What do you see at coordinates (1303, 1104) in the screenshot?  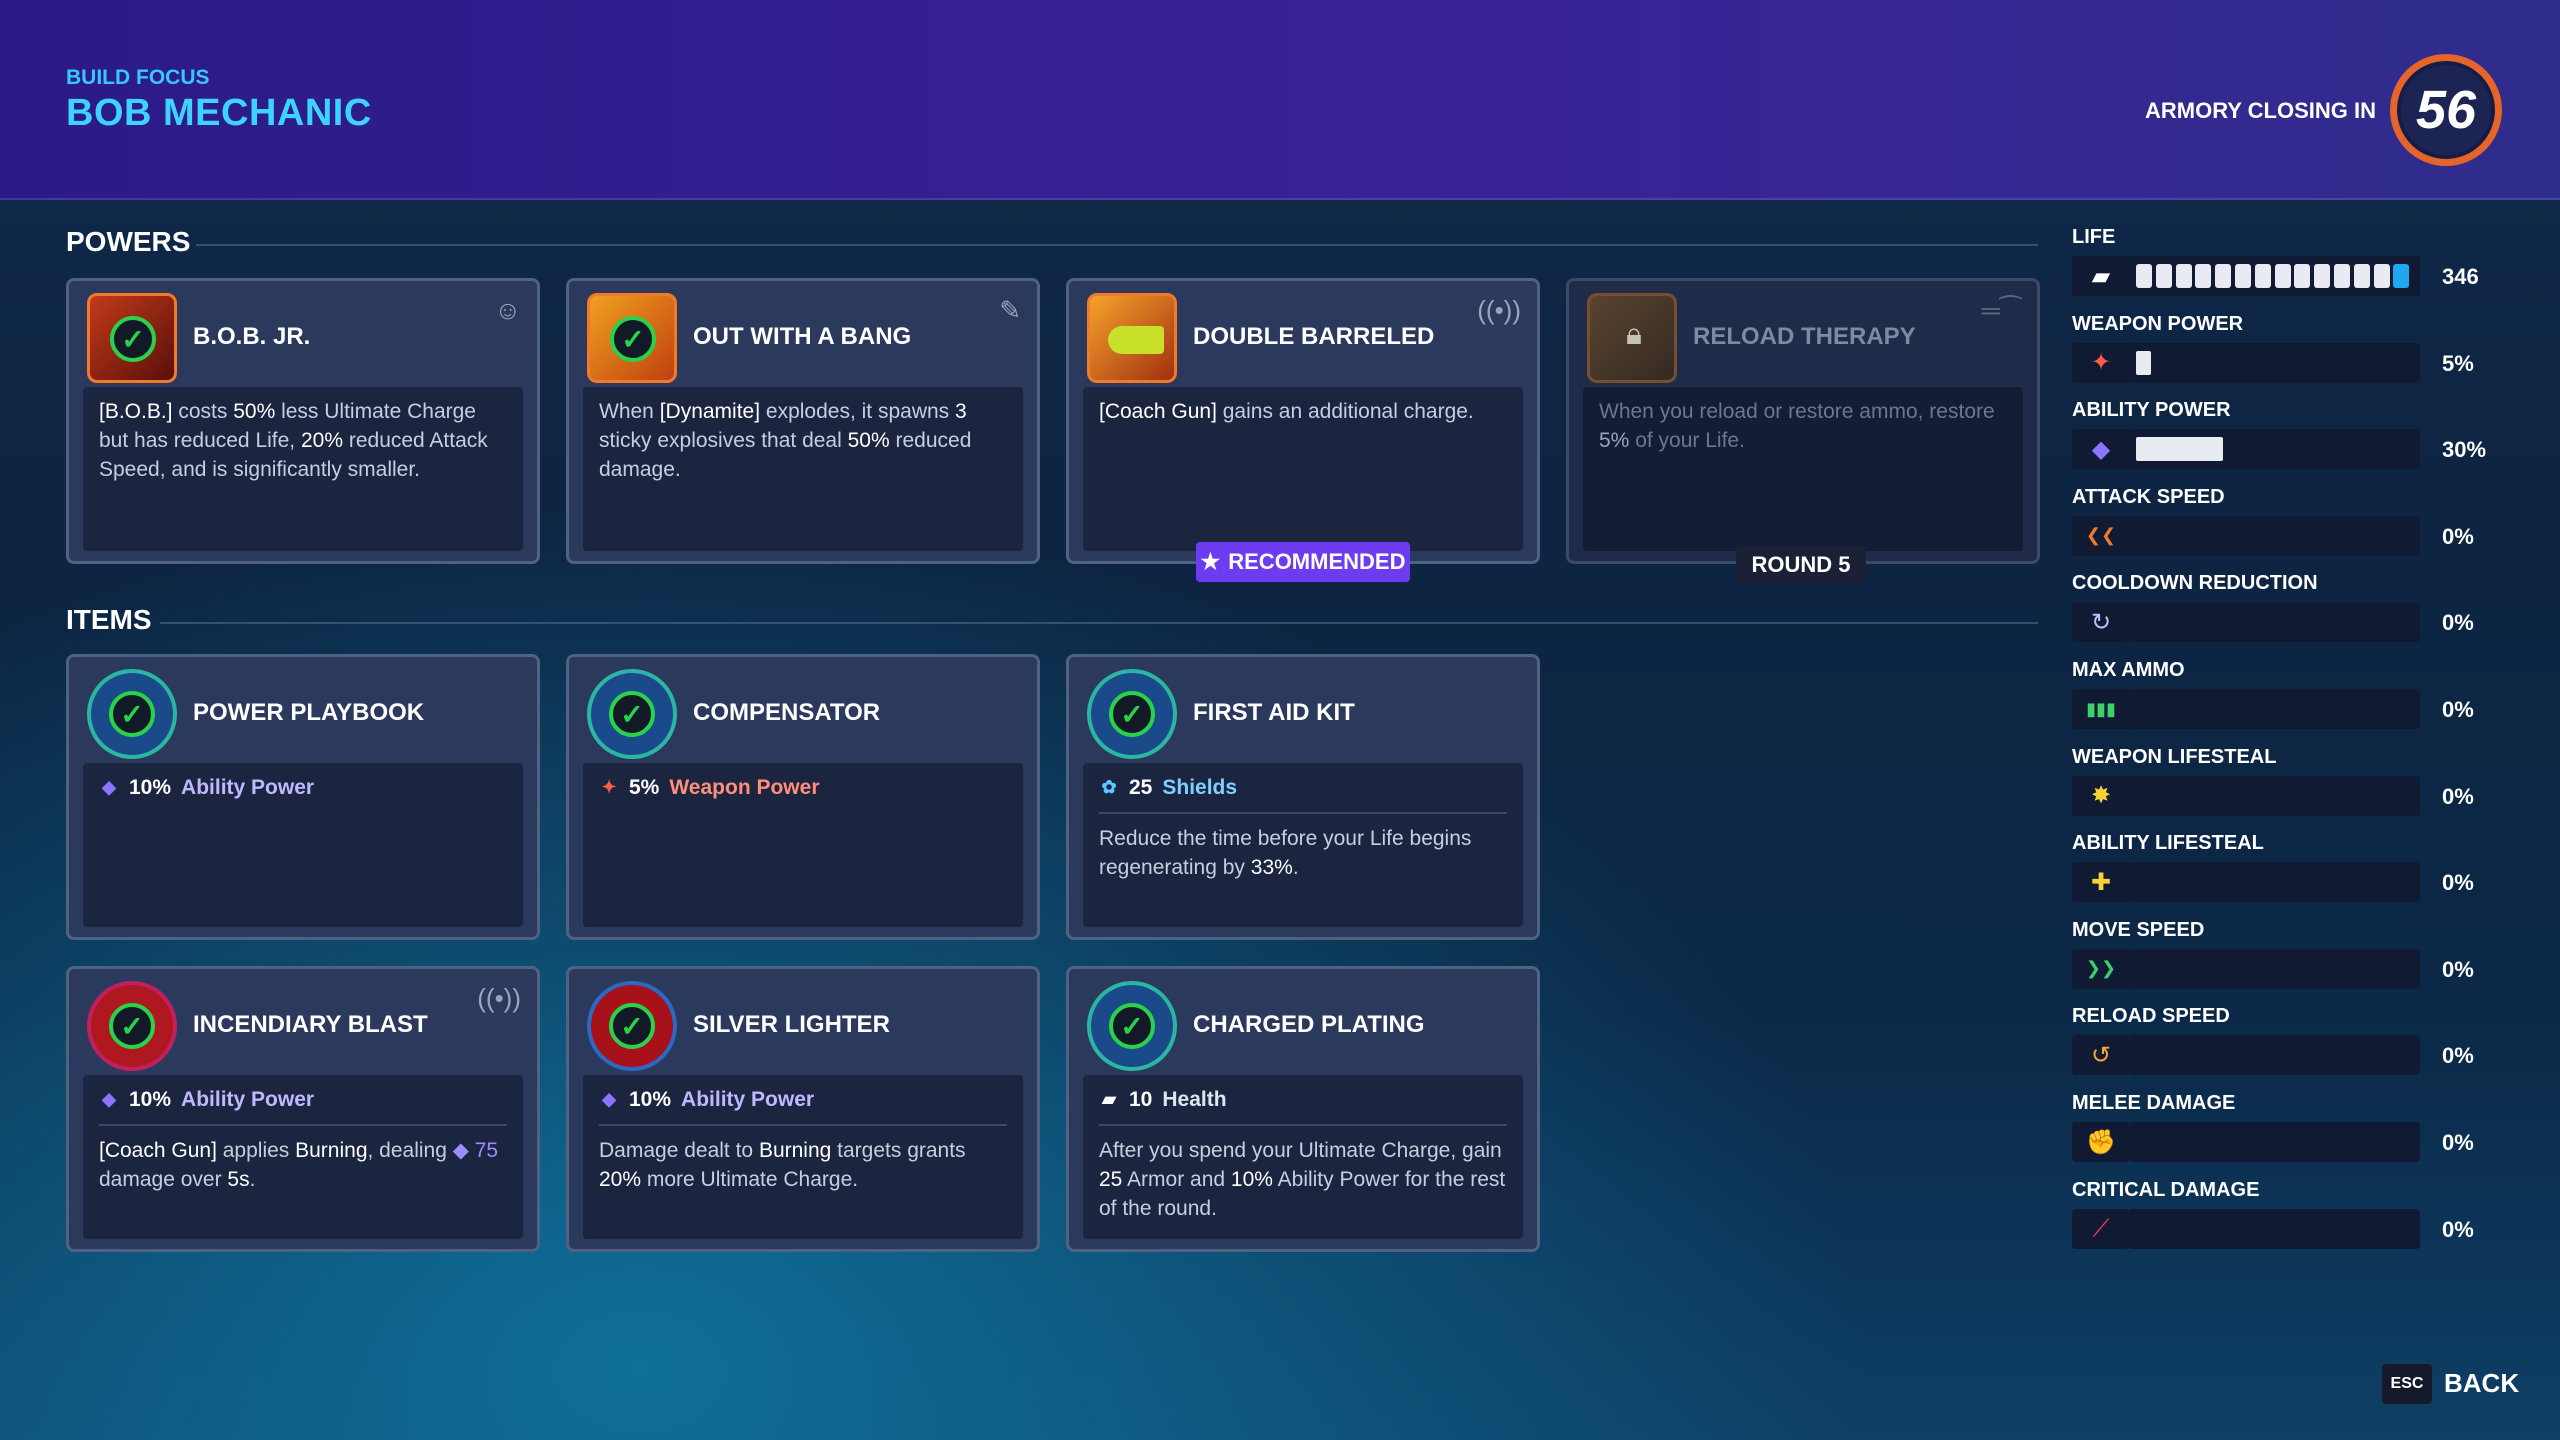 I see `item-stat-line: ▰ 10 Health` at bounding box center [1303, 1104].